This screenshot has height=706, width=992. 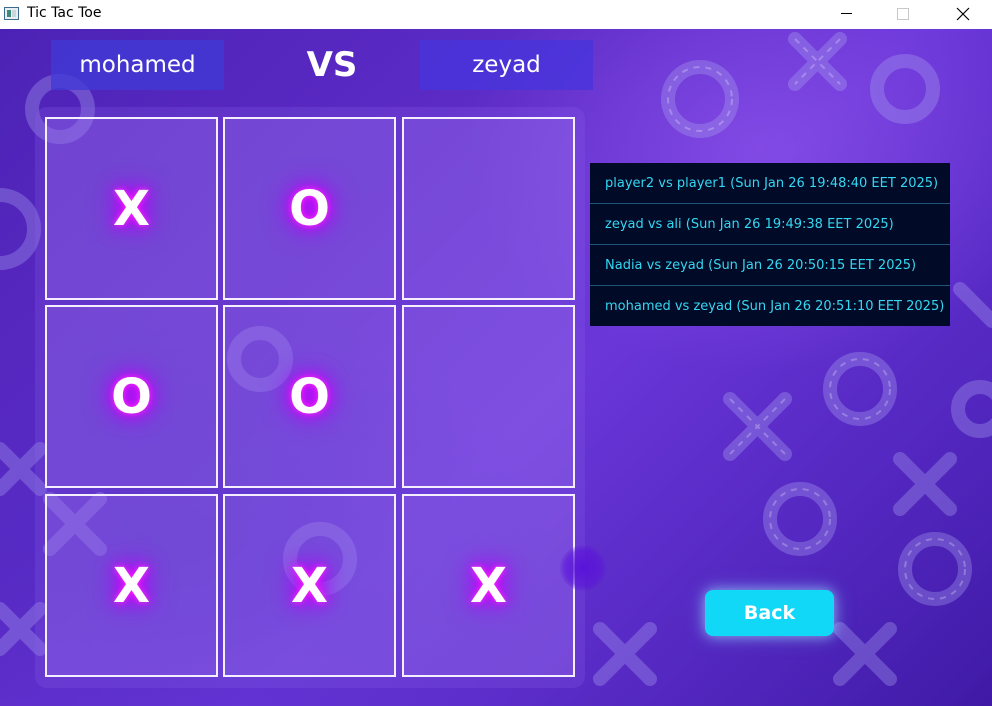 What do you see at coordinates (332, 65) in the screenshot?
I see `vs-label: VS` at bounding box center [332, 65].